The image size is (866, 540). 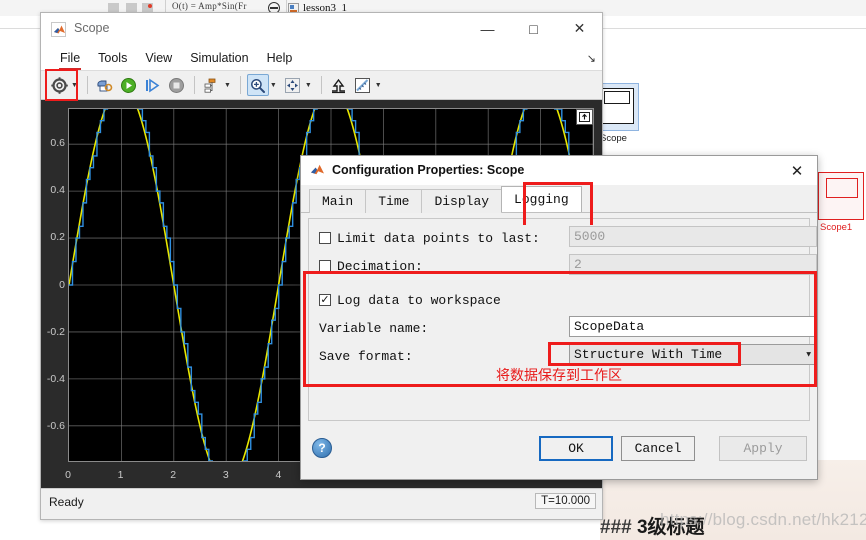 I want to click on autoscale-icon, so click(x=339, y=85).